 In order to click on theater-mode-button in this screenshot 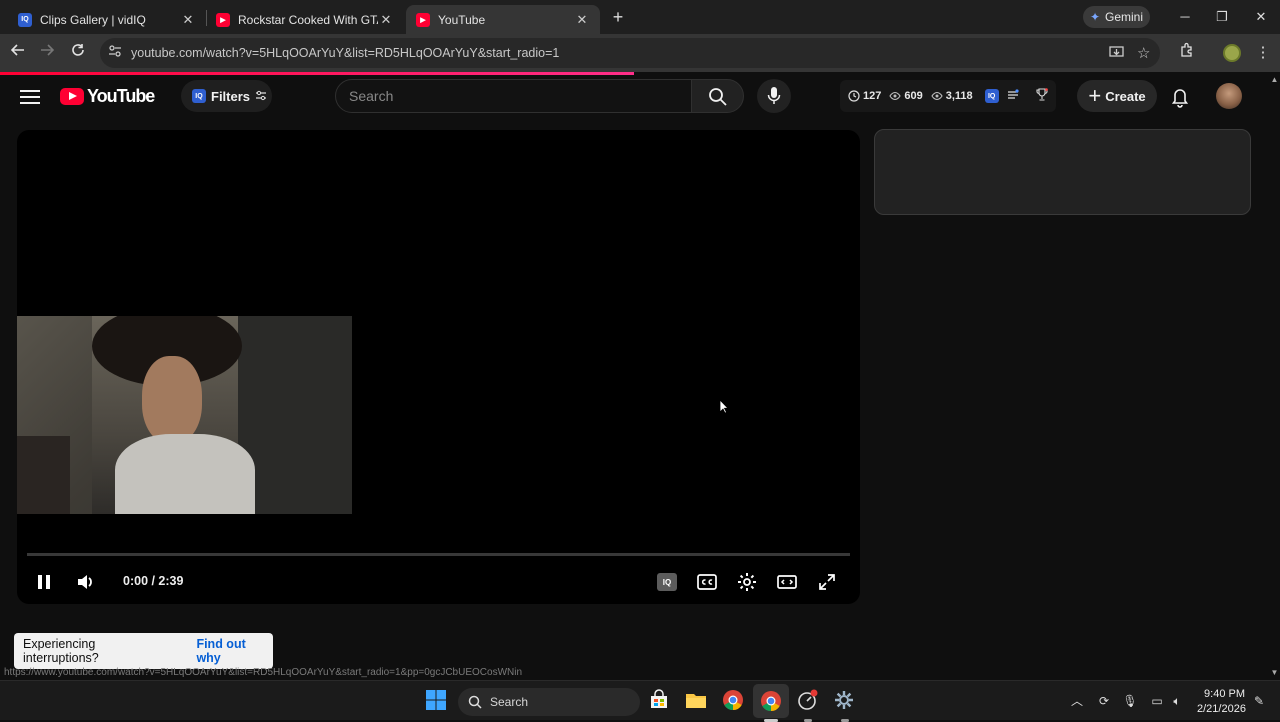, I will do `click(787, 582)`.